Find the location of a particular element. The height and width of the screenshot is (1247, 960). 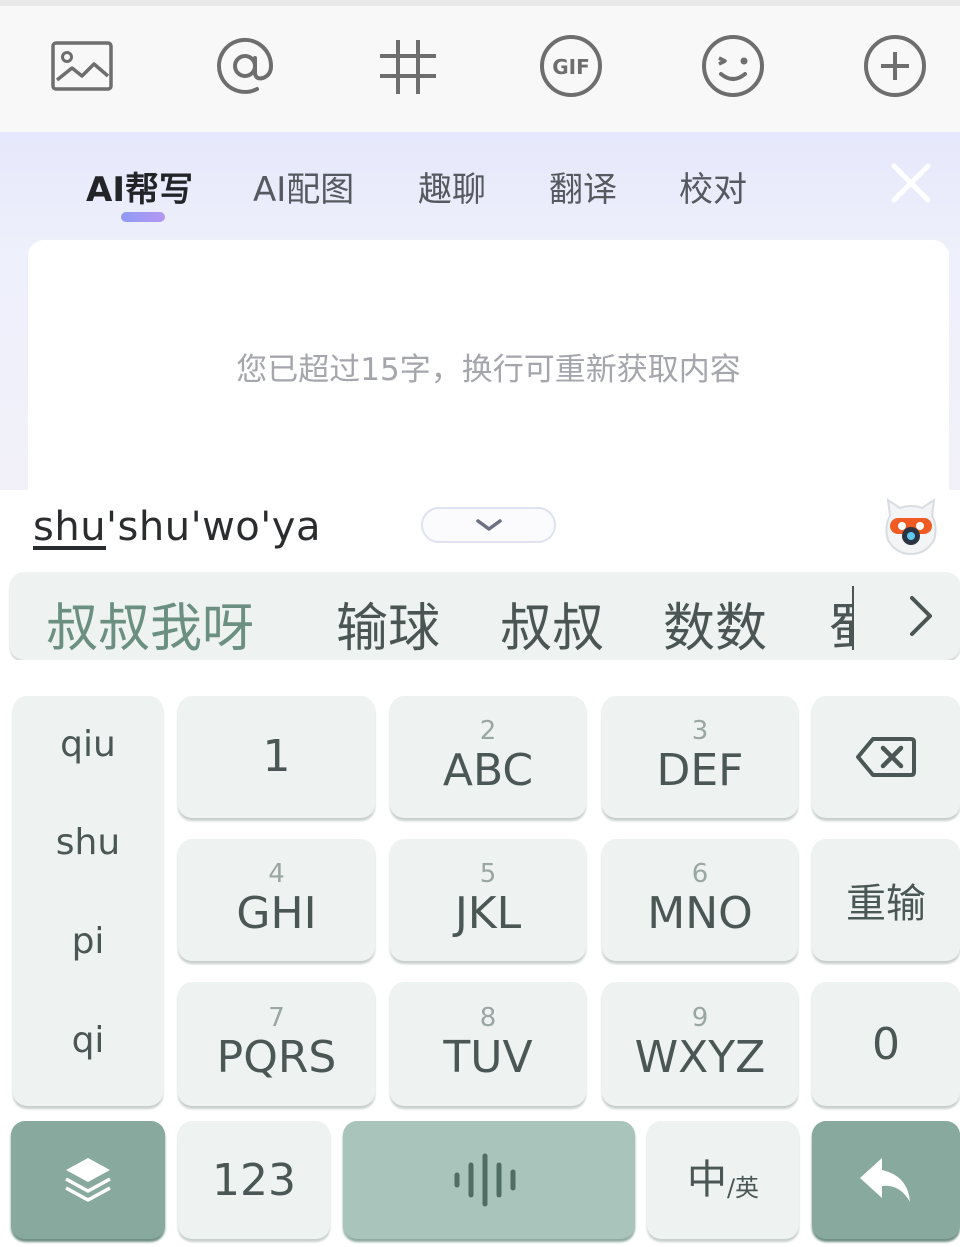

voice-input-key is located at coordinates (489, 1180).